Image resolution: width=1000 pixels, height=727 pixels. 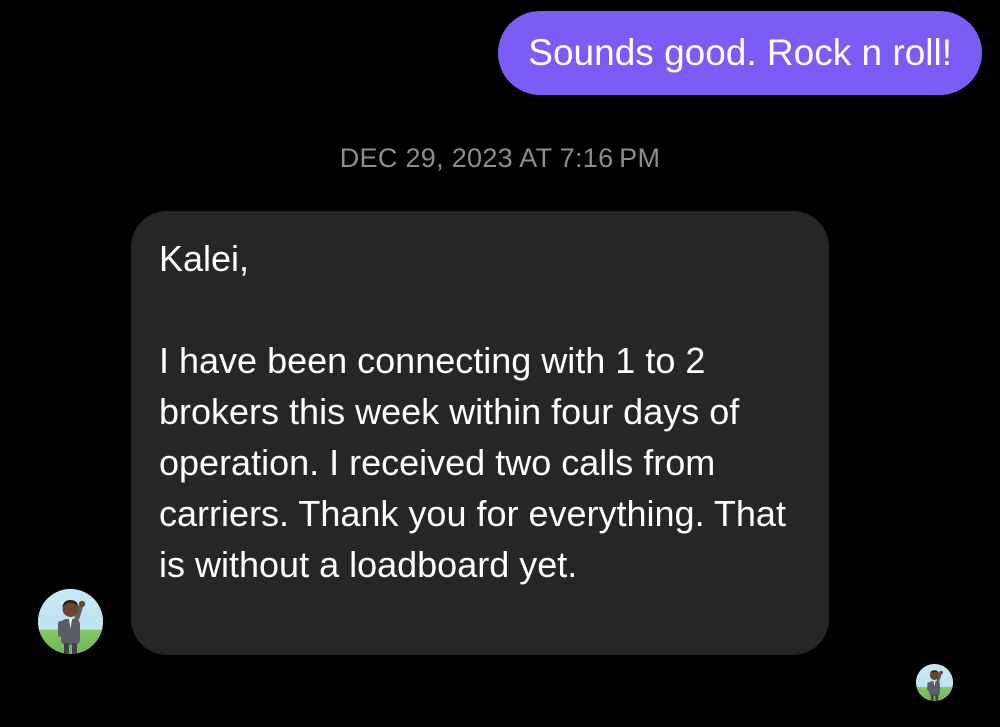 I want to click on sent-message-text: Sounds good. Rock n roll!, so click(x=740, y=52).